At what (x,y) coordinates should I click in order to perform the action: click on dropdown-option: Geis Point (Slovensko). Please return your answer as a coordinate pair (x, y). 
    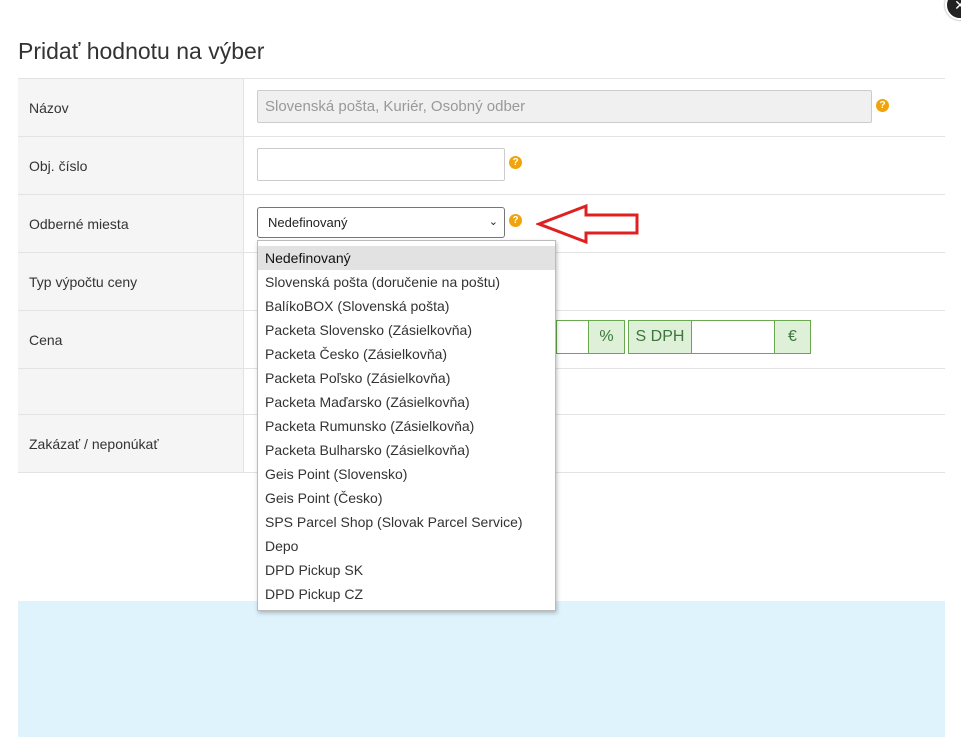
    Looking at the image, I should click on (406, 474).